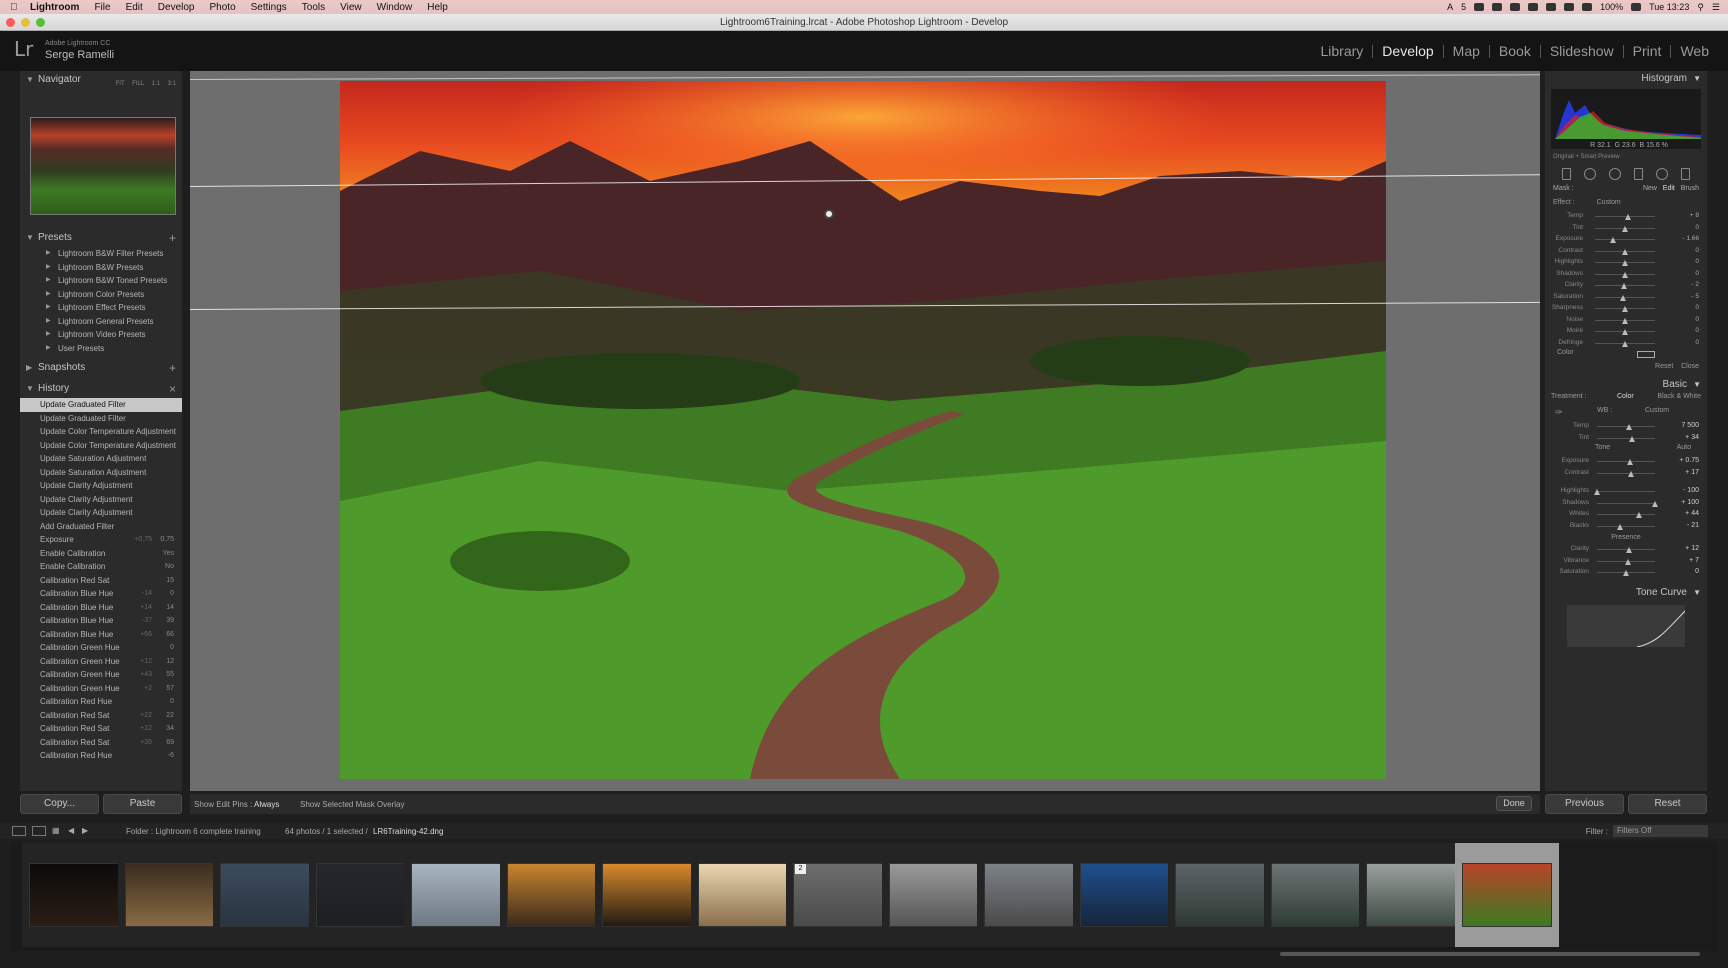  What do you see at coordinates (25, 22) in the screenshot?
I see `minimize-window-button` at bounding box center [25, 22].